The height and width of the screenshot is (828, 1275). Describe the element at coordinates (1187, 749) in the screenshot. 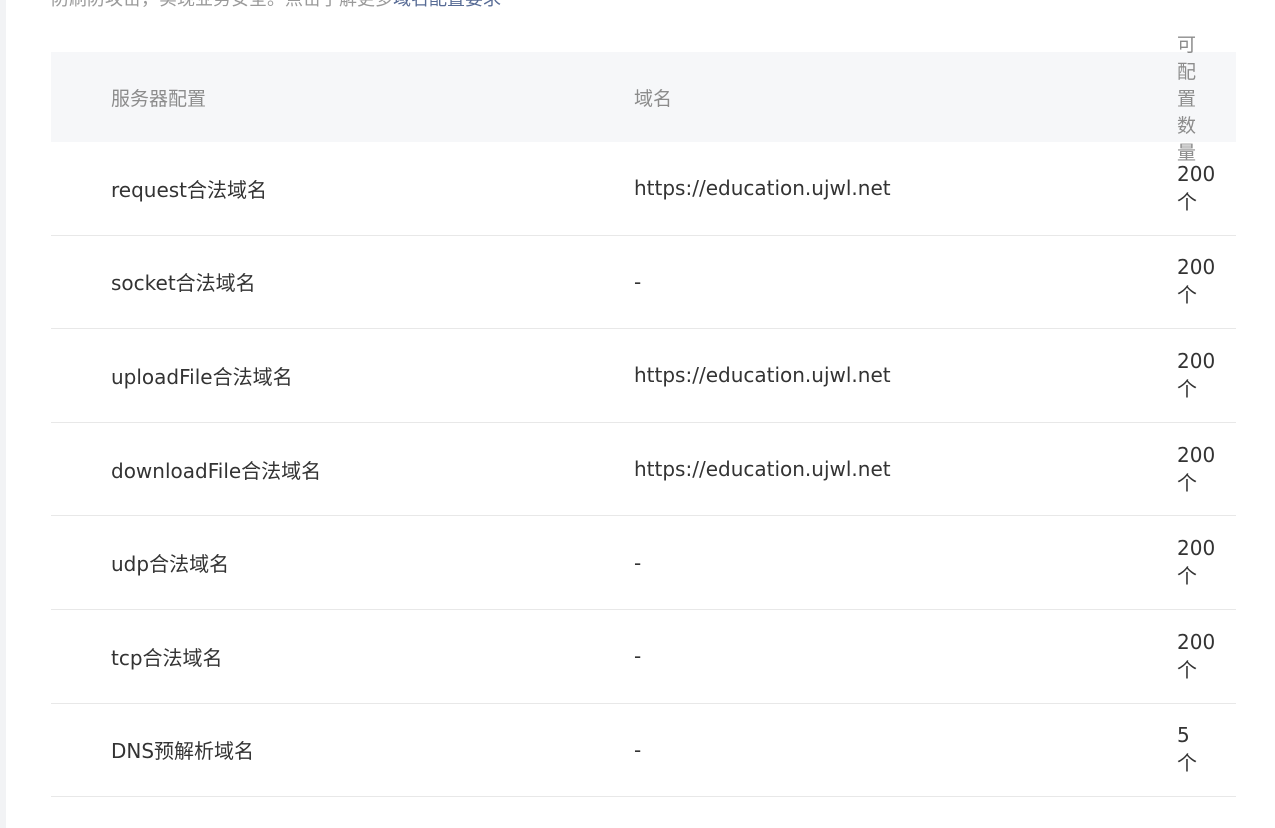

I see `row-quota: 5个` at that location.